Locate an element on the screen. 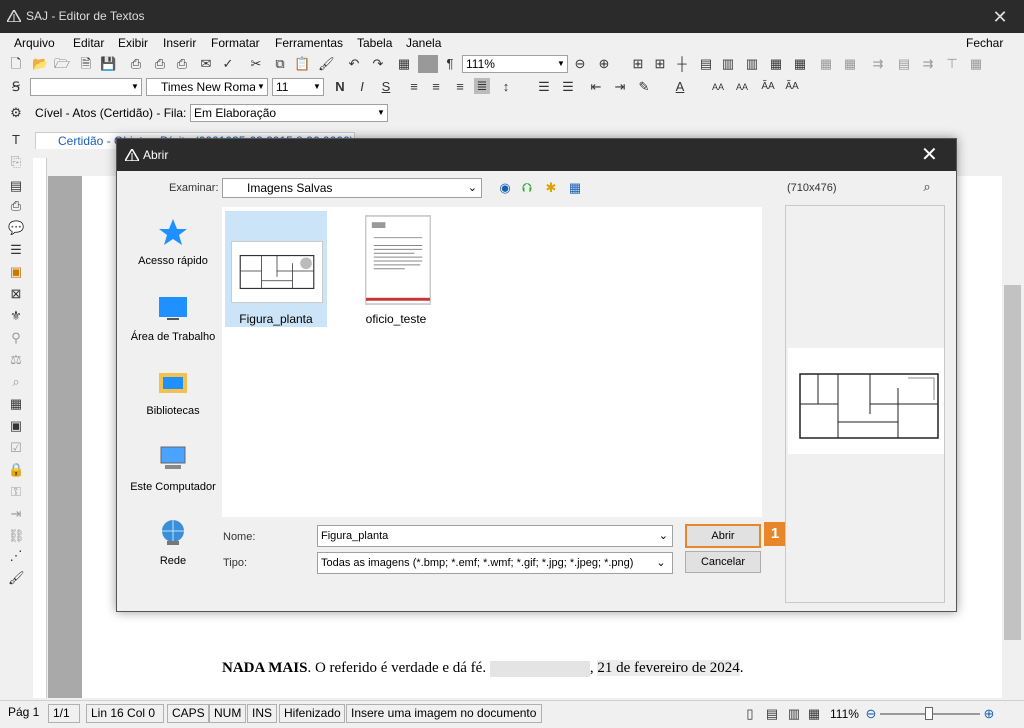 The image size is (1024, 728). blank-tool-icon is located at coordinates (428, 64).